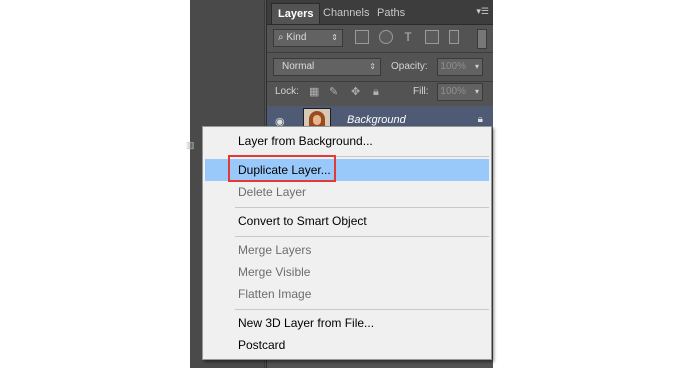  Describe the element at coordinates (314, 92) in the screenshot. I see `lock-transparent-pixels-icon: ▦` at that location.